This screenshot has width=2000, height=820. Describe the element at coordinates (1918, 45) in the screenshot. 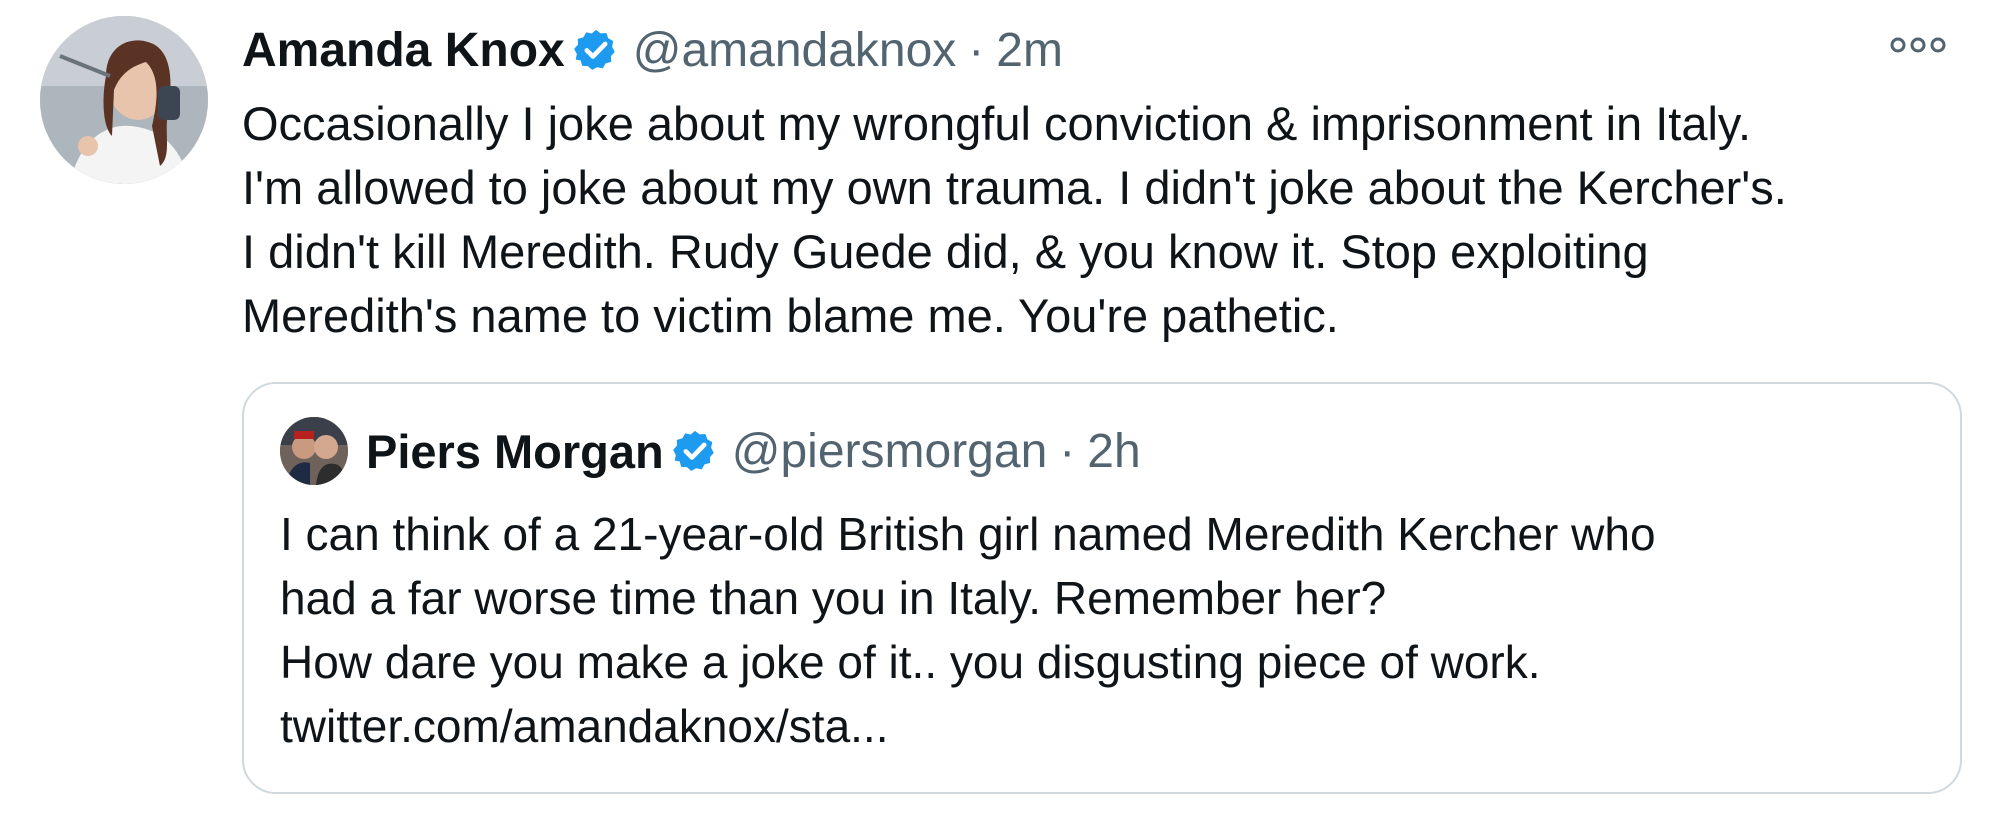

I see `more-options-icon` at that location.